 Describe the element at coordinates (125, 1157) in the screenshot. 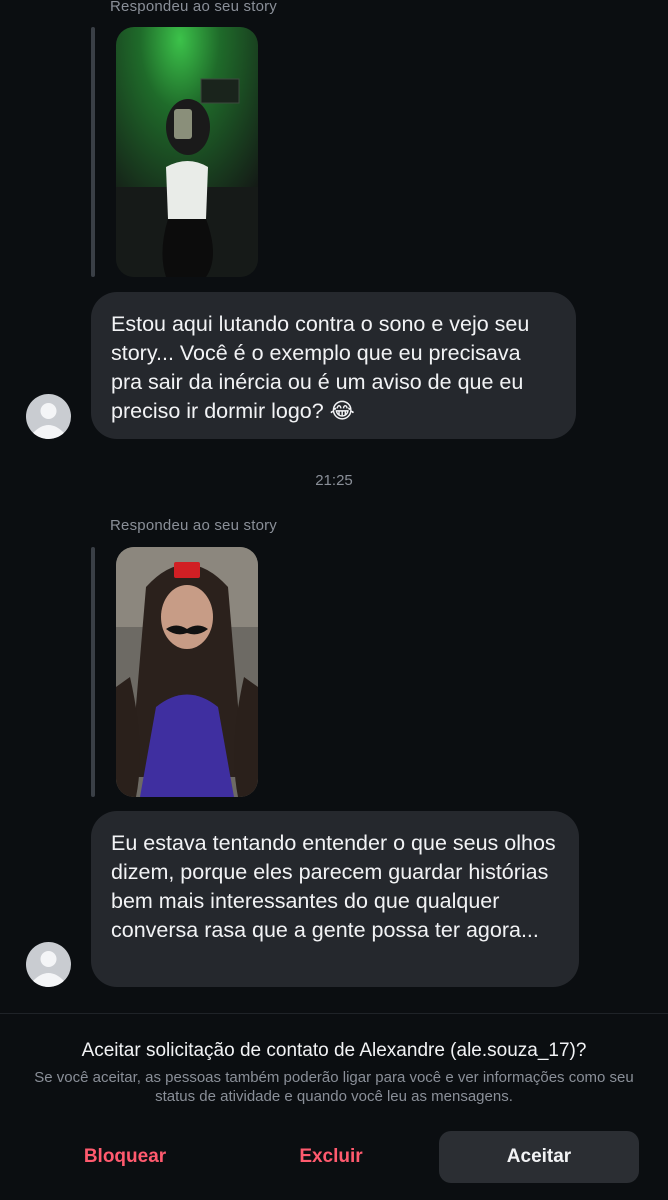

I see `block-button: Bloquear` at that location.